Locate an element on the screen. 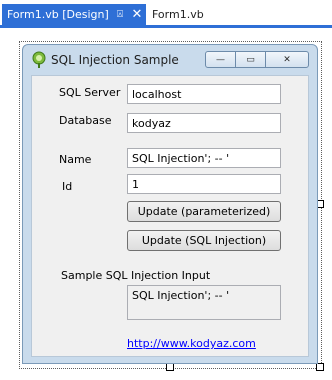 This screenshot has height=380, width=332. update-parameterized-button: Update (parameterized) is located at coordinates (204, 211).